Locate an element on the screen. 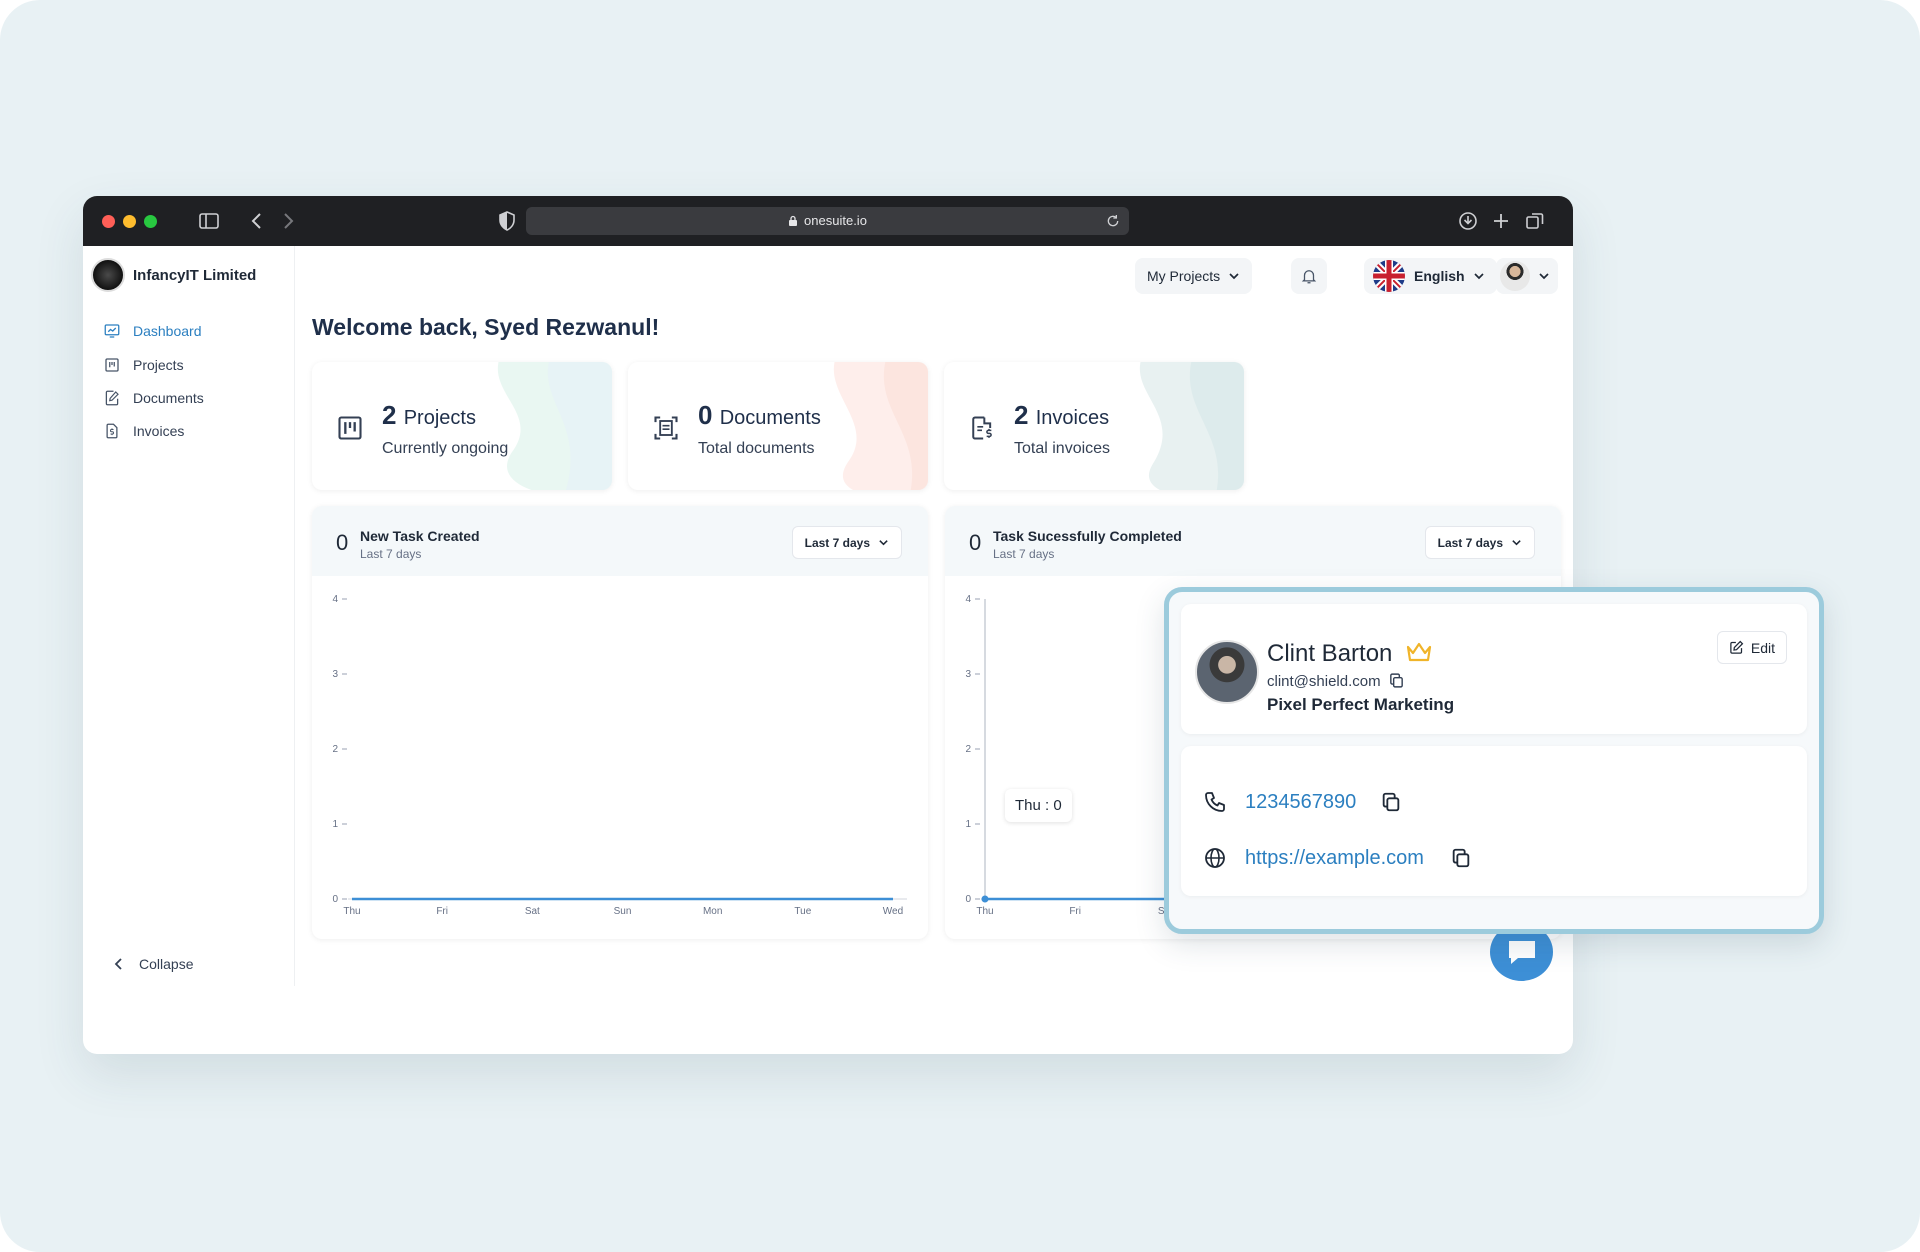 The height and width of the screenshot is (1252, 1920). y-tick-label: 0 is located at coordinates (335, 899).